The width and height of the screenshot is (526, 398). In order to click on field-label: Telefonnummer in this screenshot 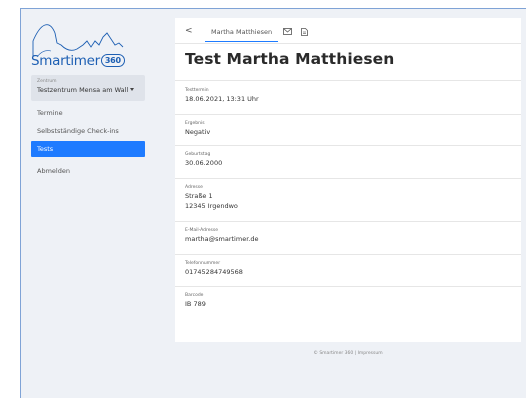, I will do `click(203, 263)`.